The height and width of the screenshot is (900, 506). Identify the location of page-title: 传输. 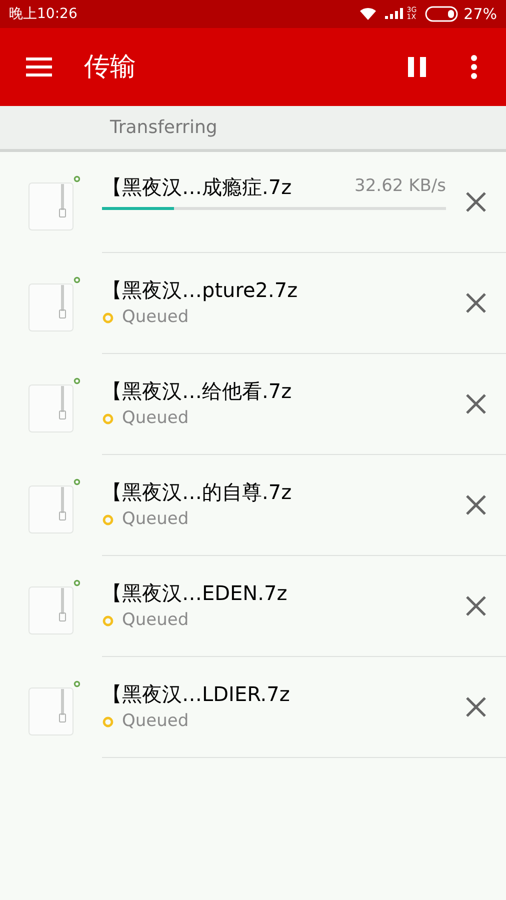
(110, 67).